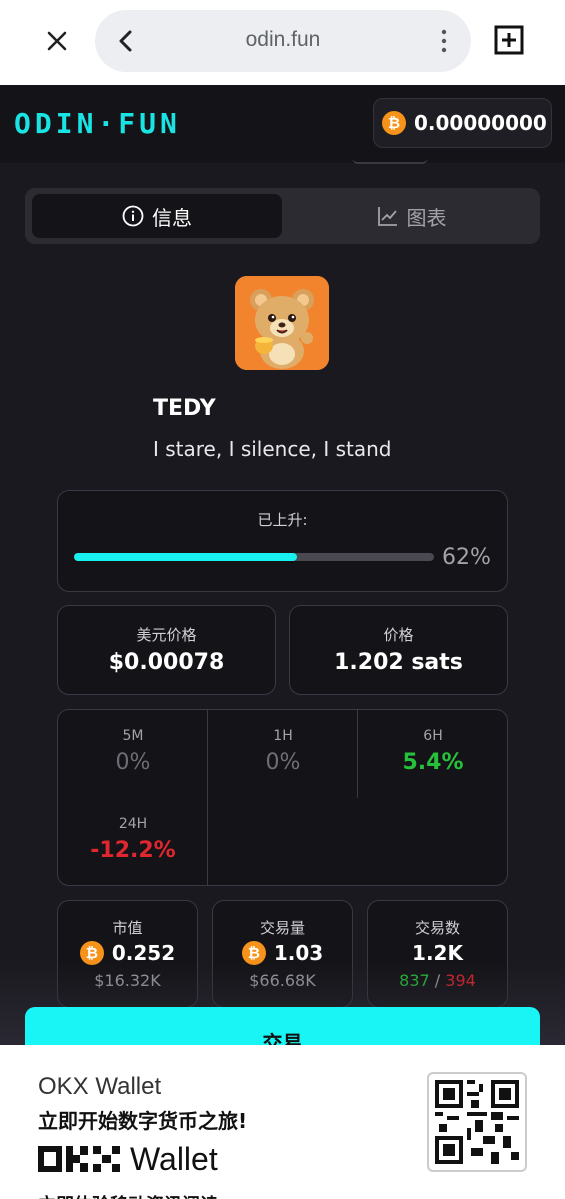 This screenshot has width=565, height=1199. I want to click on sats-price-card: 价格 1.202 sats, so click(398, 650).